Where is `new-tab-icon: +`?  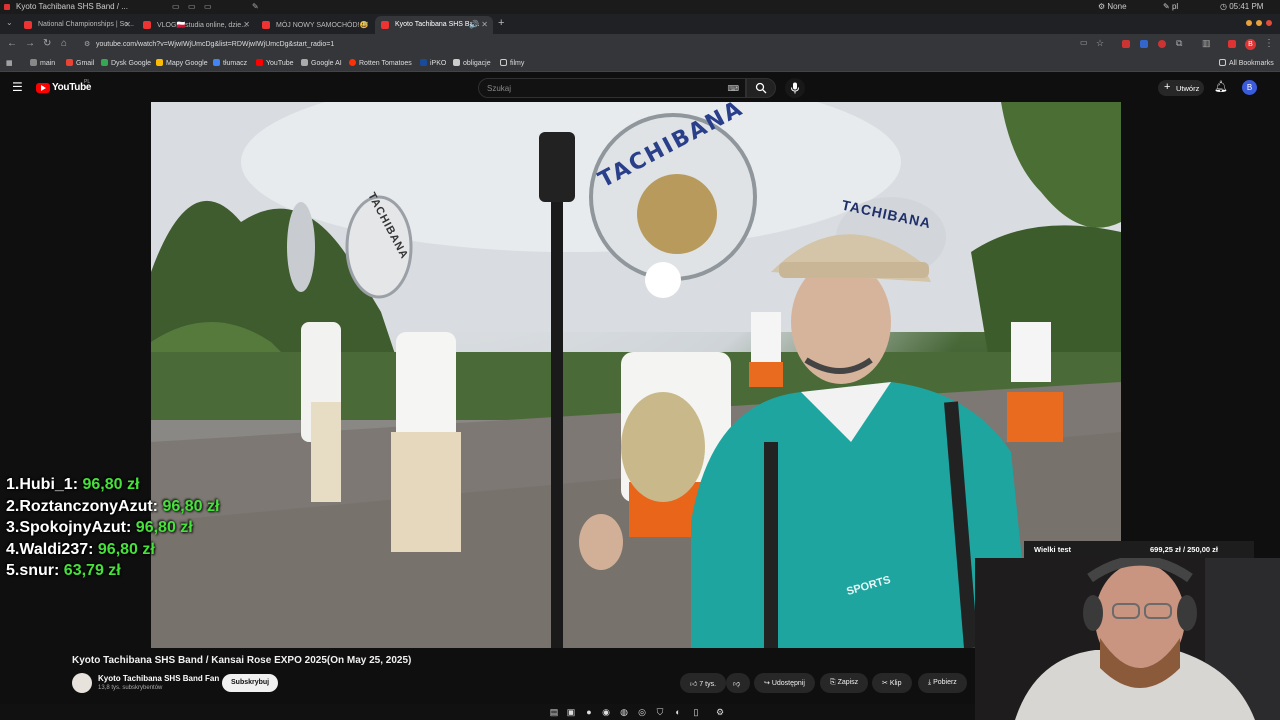 new-tab-icon: + is located at coordinates (501, 23).